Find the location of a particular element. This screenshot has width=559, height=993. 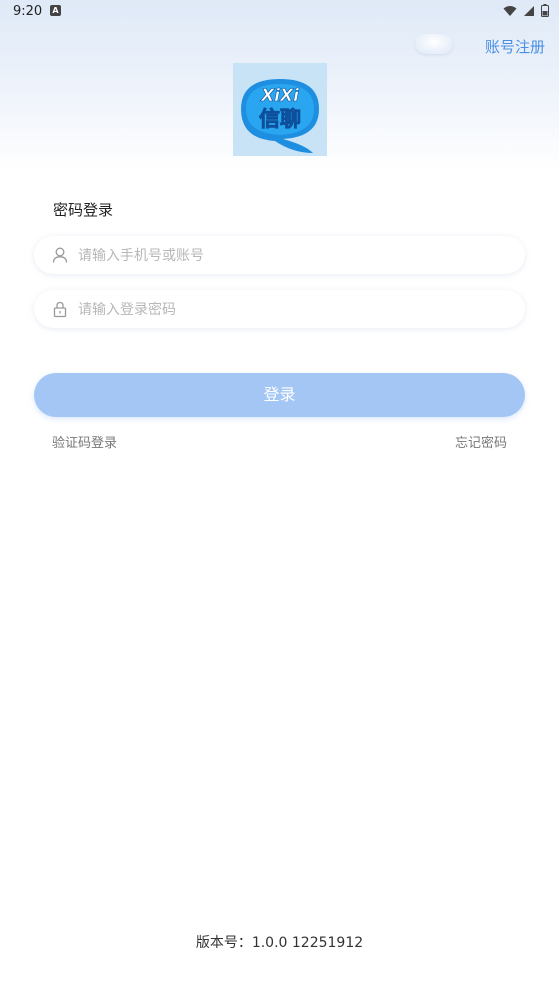

version-info: 版本号：1.0.0 12251912 is located at coordinates (279, 942).